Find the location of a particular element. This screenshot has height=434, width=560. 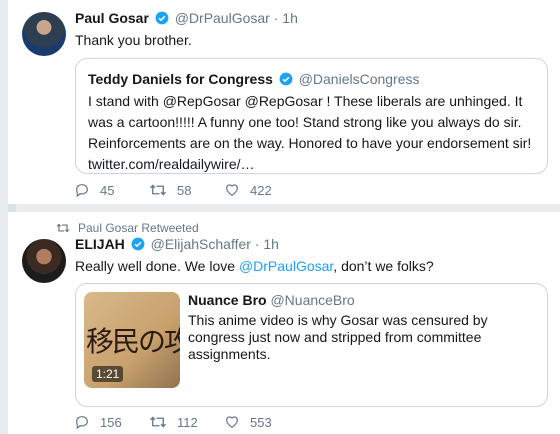

quoted-tweet-header: Nuance Bro @NuanceBro is located at coordinates (271, 300).